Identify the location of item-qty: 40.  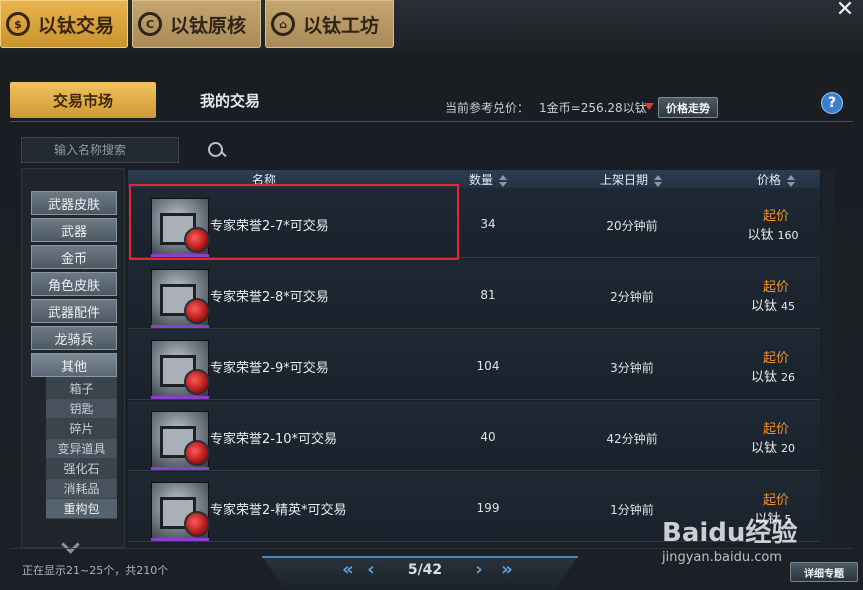
(488, 437).